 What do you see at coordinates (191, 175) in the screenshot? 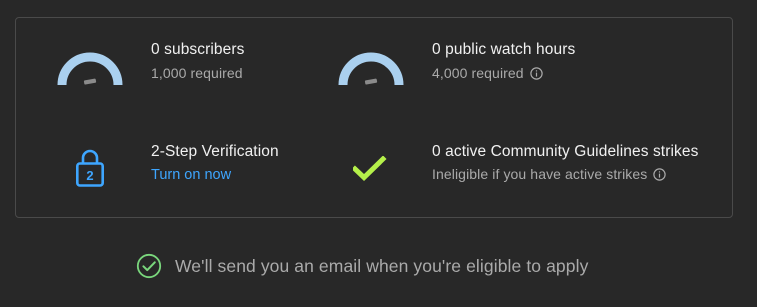
I see `turn-on-now-link: Turn on now` at bounding box center [191, 175].